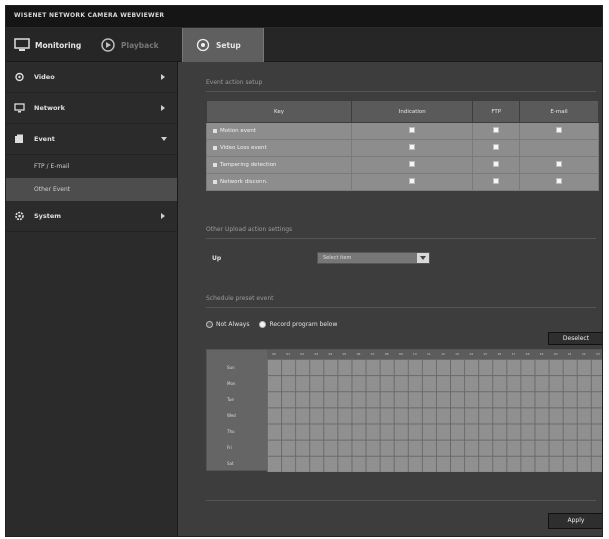  Describe the element at coordinates (316, 354) in the screenshot. I see `hour-label: 03` at that location.